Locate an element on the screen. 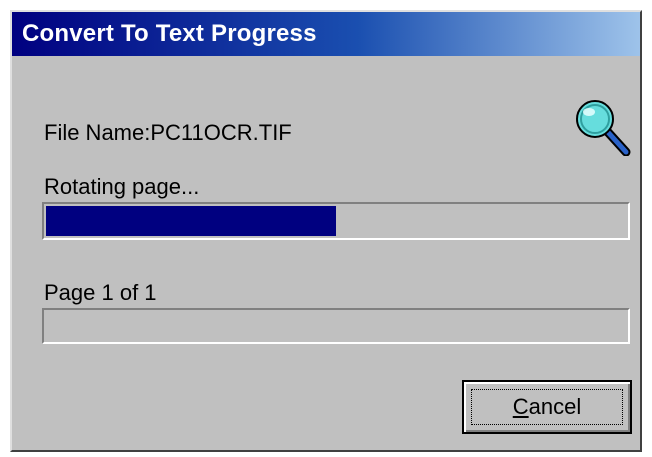 The height and width of the screenshot is (457, 652). title-bar: Convert To Text Progress is located at coordinates (326, 34).